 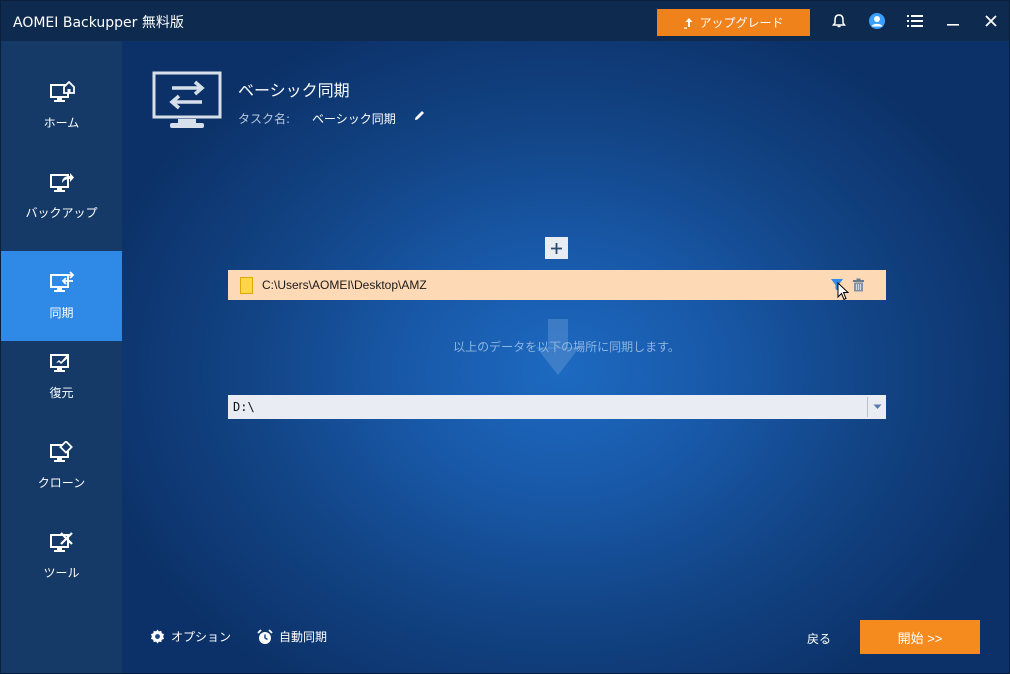 I want to click on sidebar-item-label: クローン, so click(x=61, y=483).